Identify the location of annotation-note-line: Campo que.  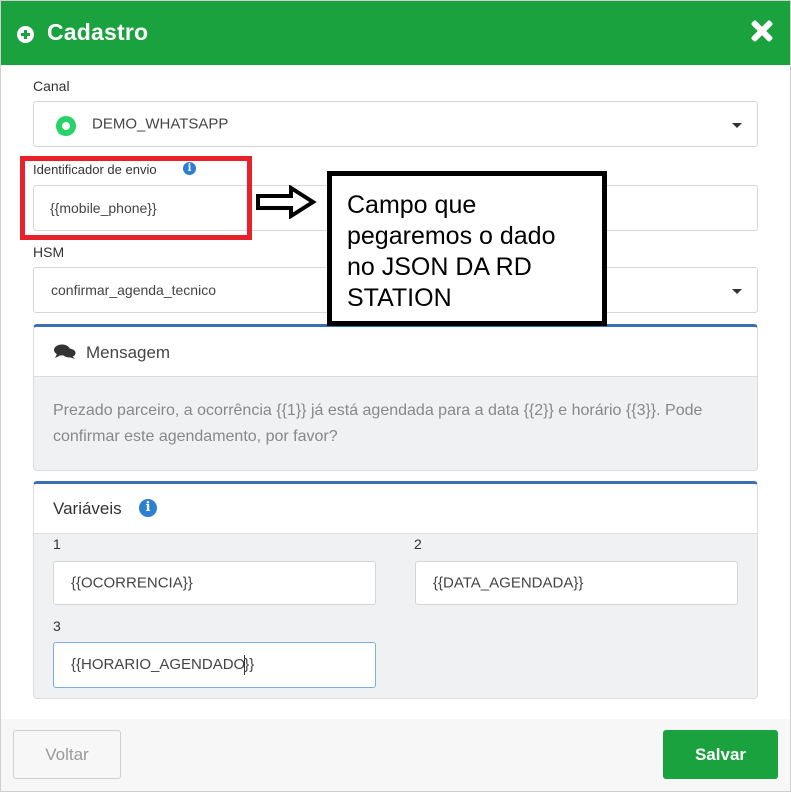
(412, 205).